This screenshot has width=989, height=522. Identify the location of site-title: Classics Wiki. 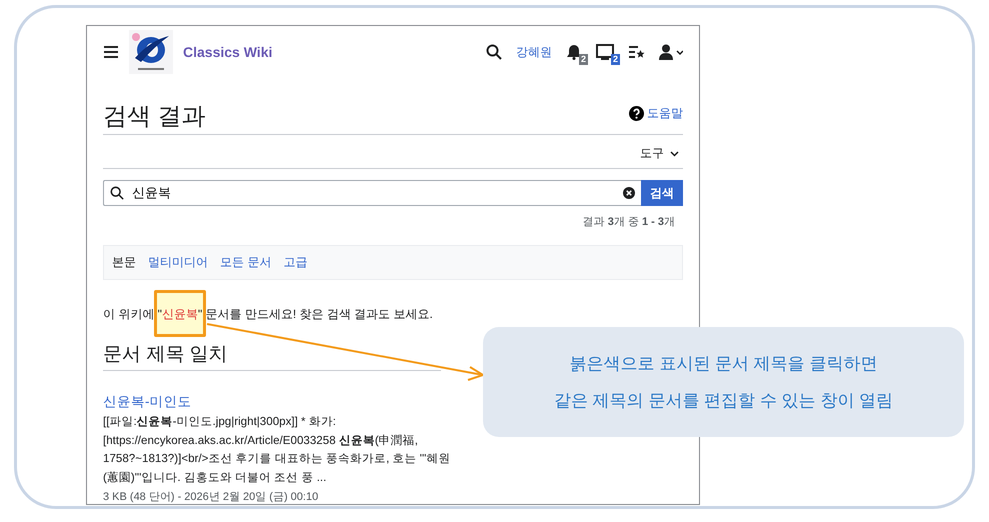
(227, 52).